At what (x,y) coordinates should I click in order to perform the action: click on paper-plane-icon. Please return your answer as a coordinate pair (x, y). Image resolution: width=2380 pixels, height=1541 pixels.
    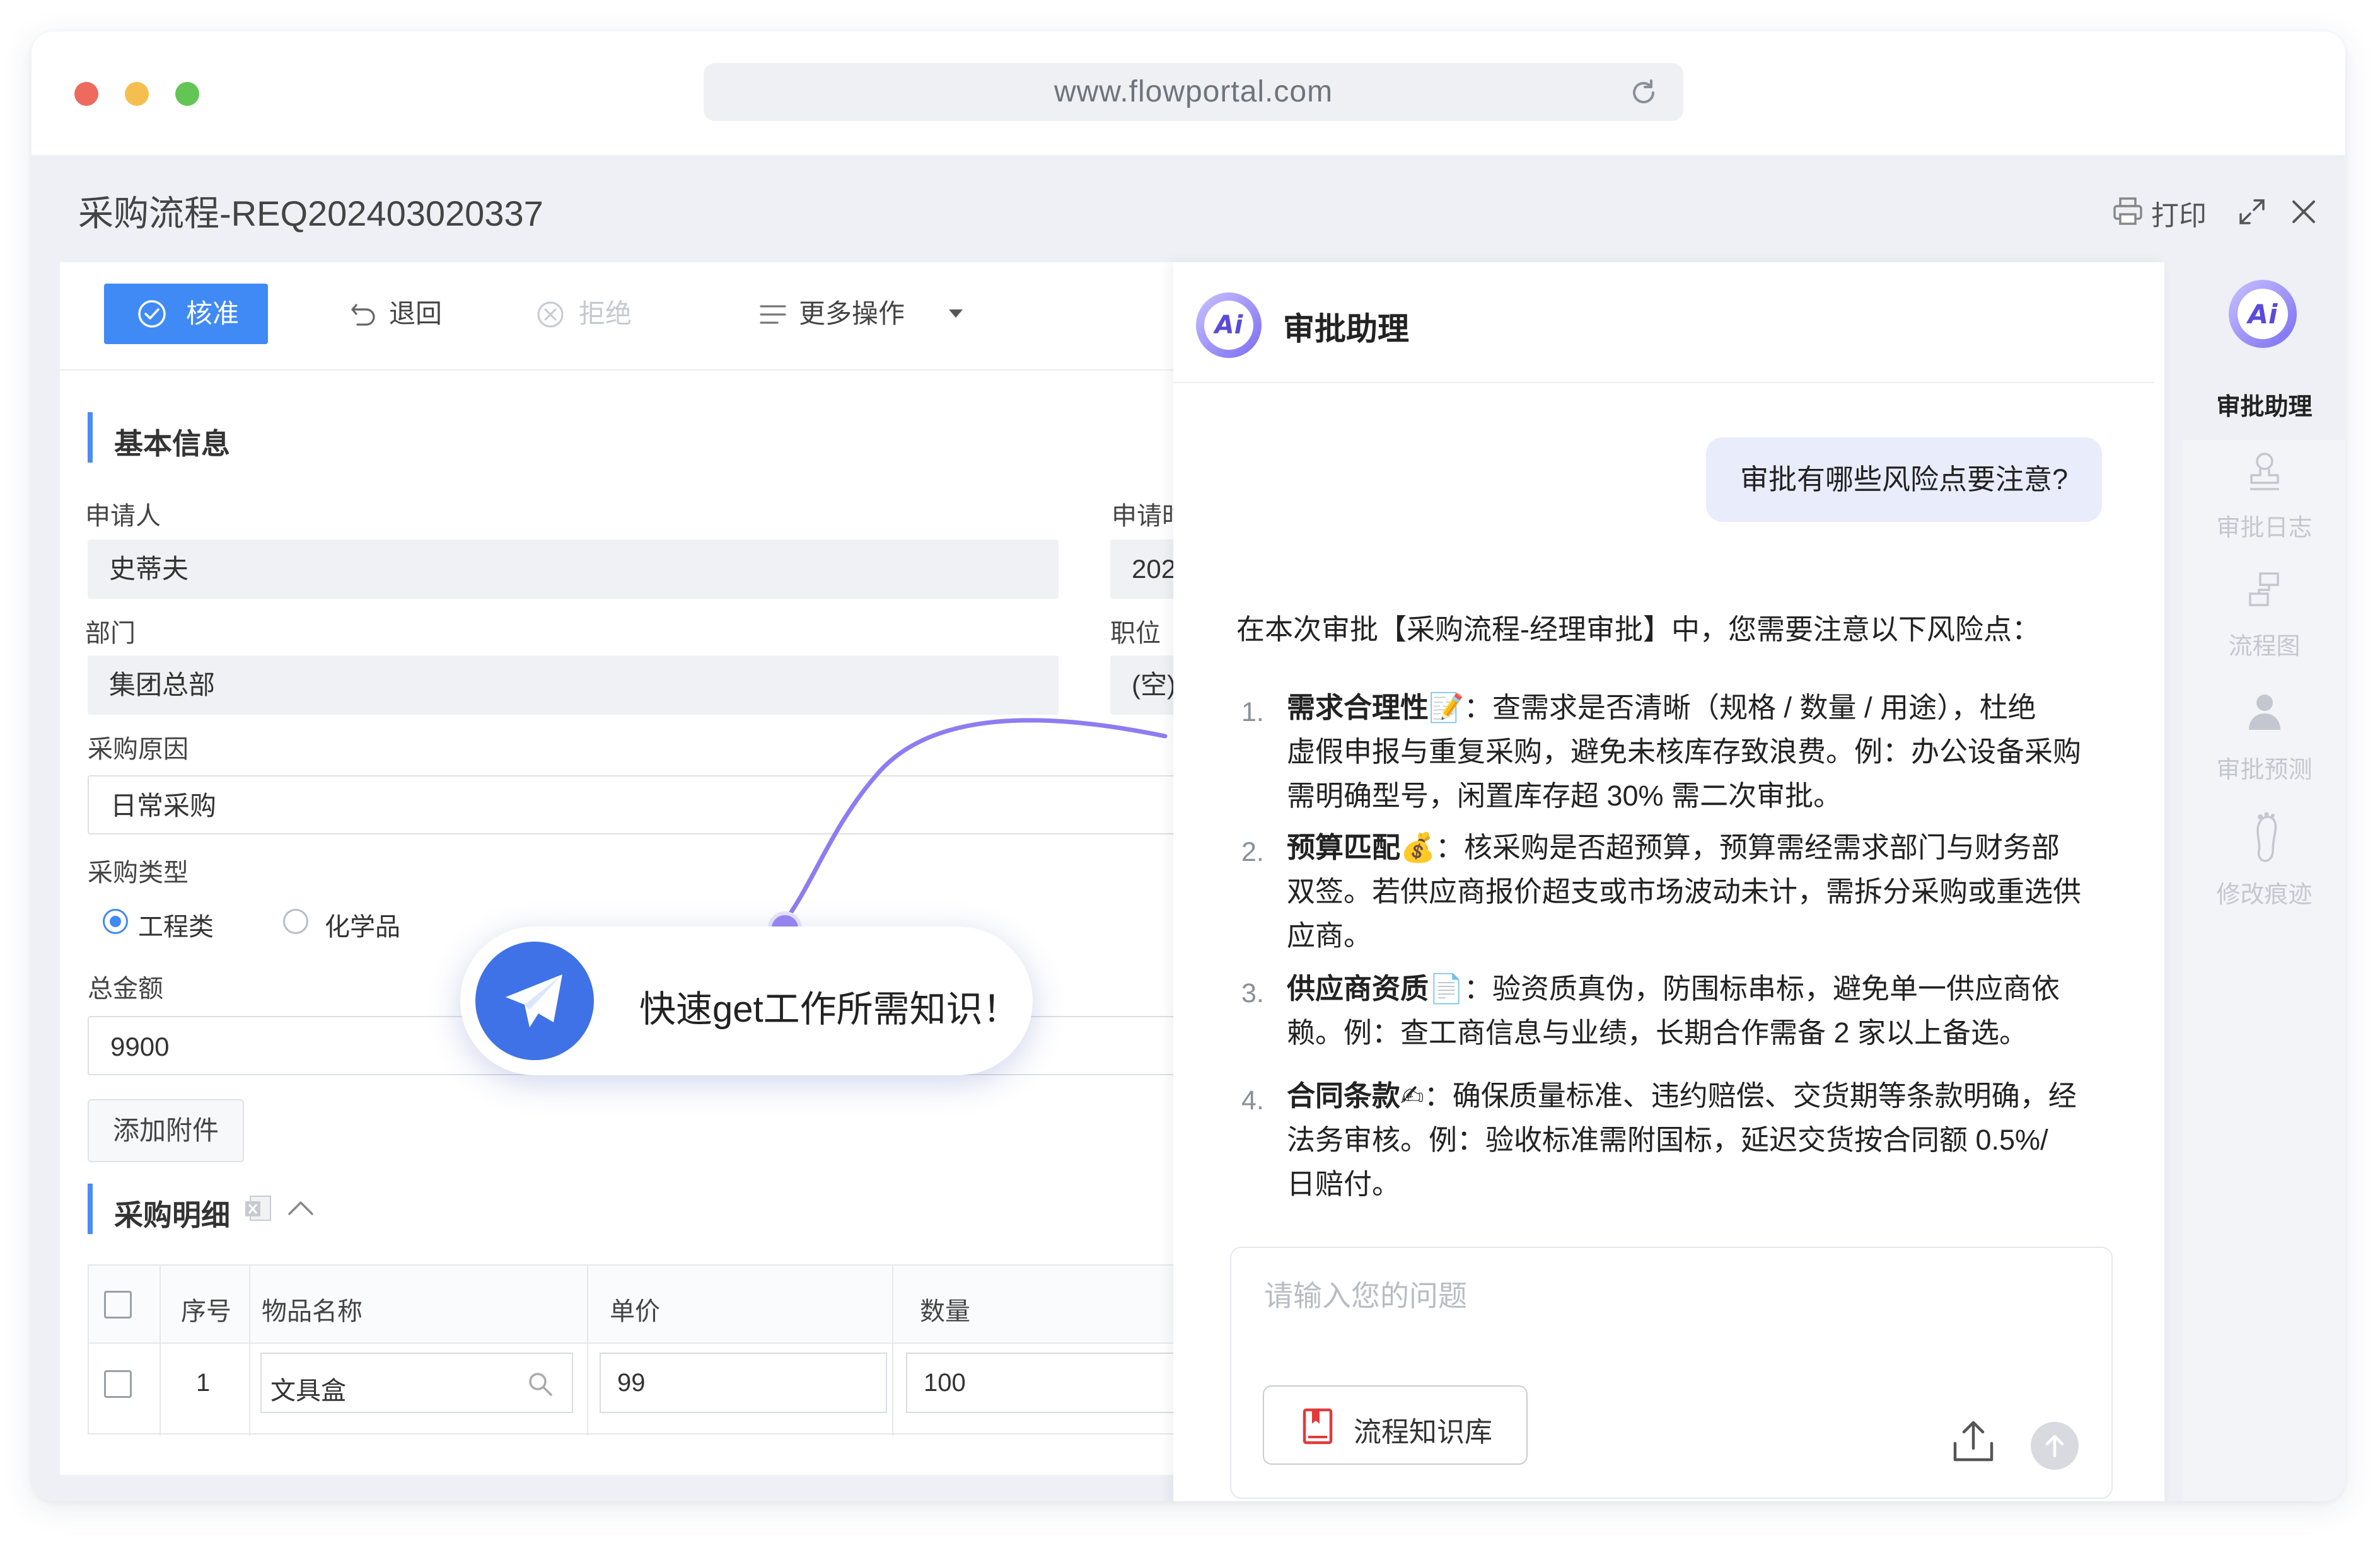
    Looking at the image, I should click on (534, 1000).